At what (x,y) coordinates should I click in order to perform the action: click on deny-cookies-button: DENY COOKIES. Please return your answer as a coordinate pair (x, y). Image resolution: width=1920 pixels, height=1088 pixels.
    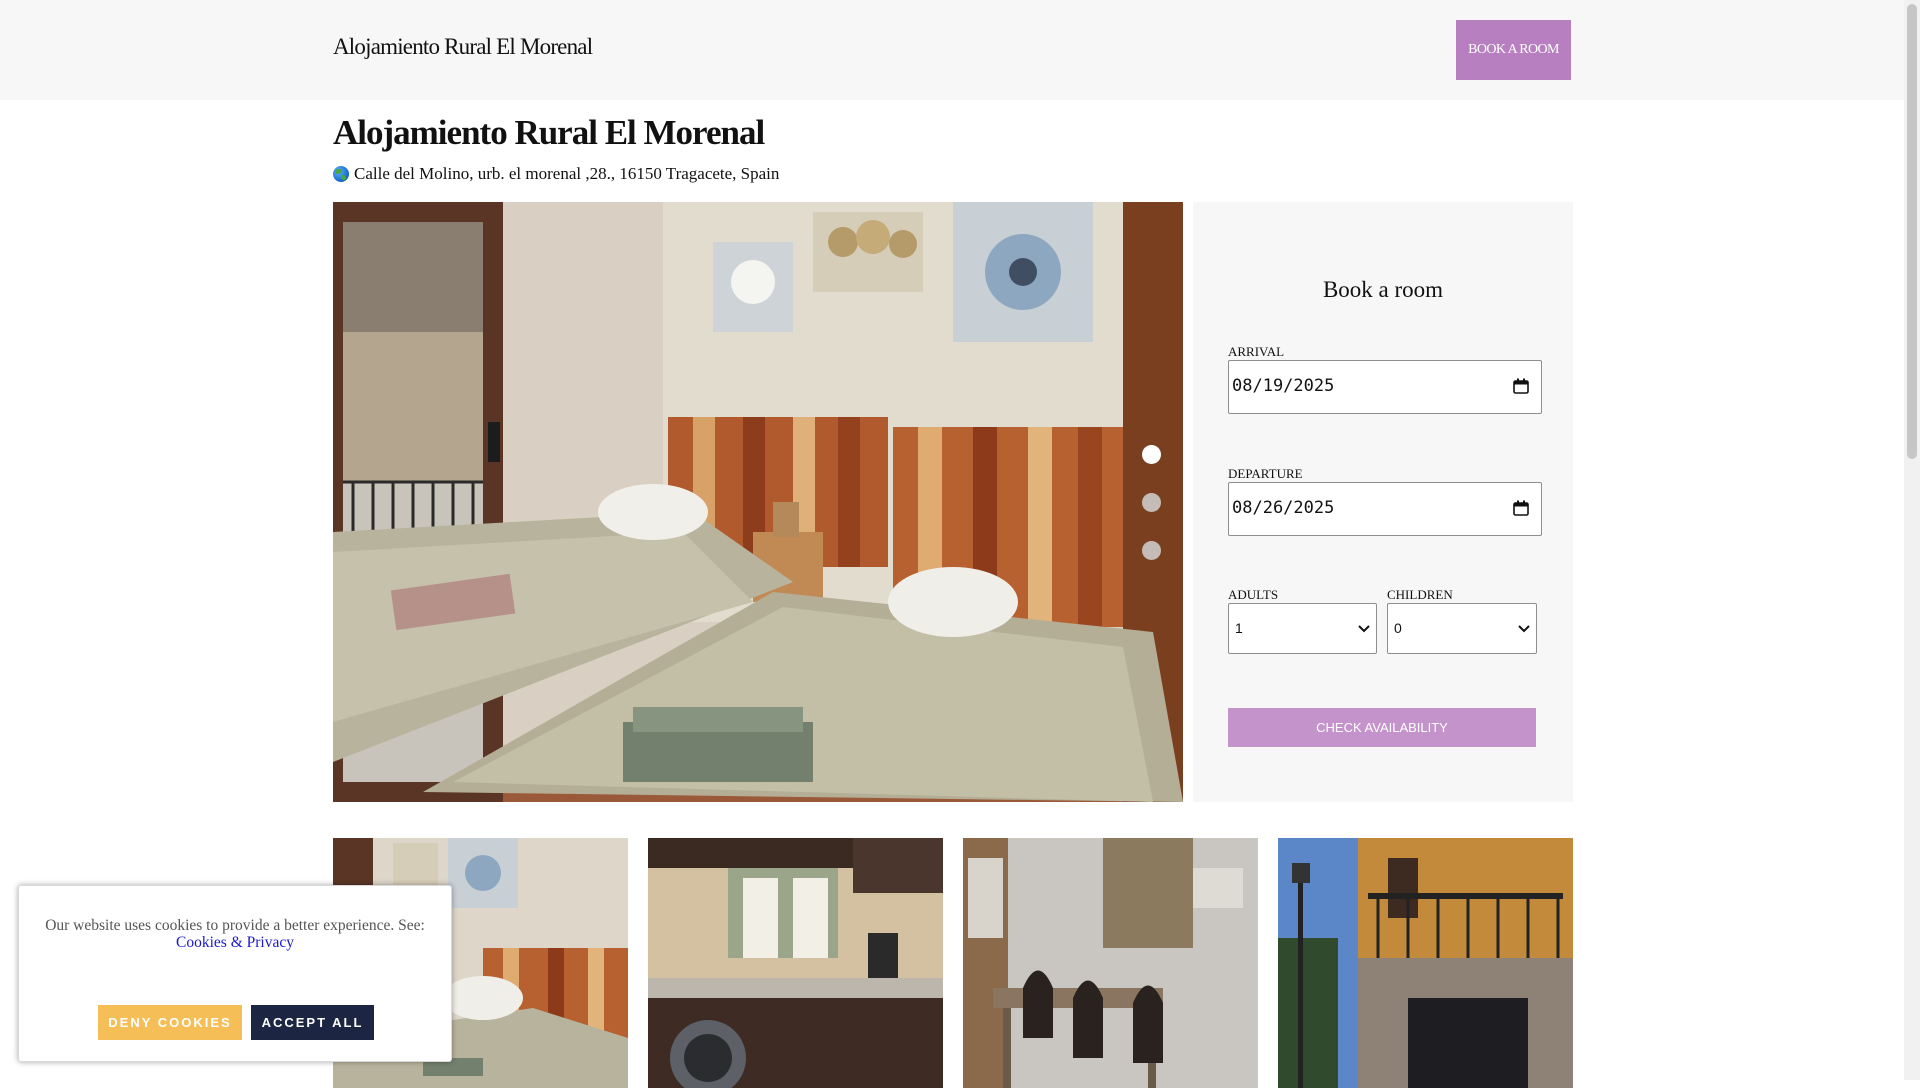
    Looking at the image, I should click on (170, 1022).